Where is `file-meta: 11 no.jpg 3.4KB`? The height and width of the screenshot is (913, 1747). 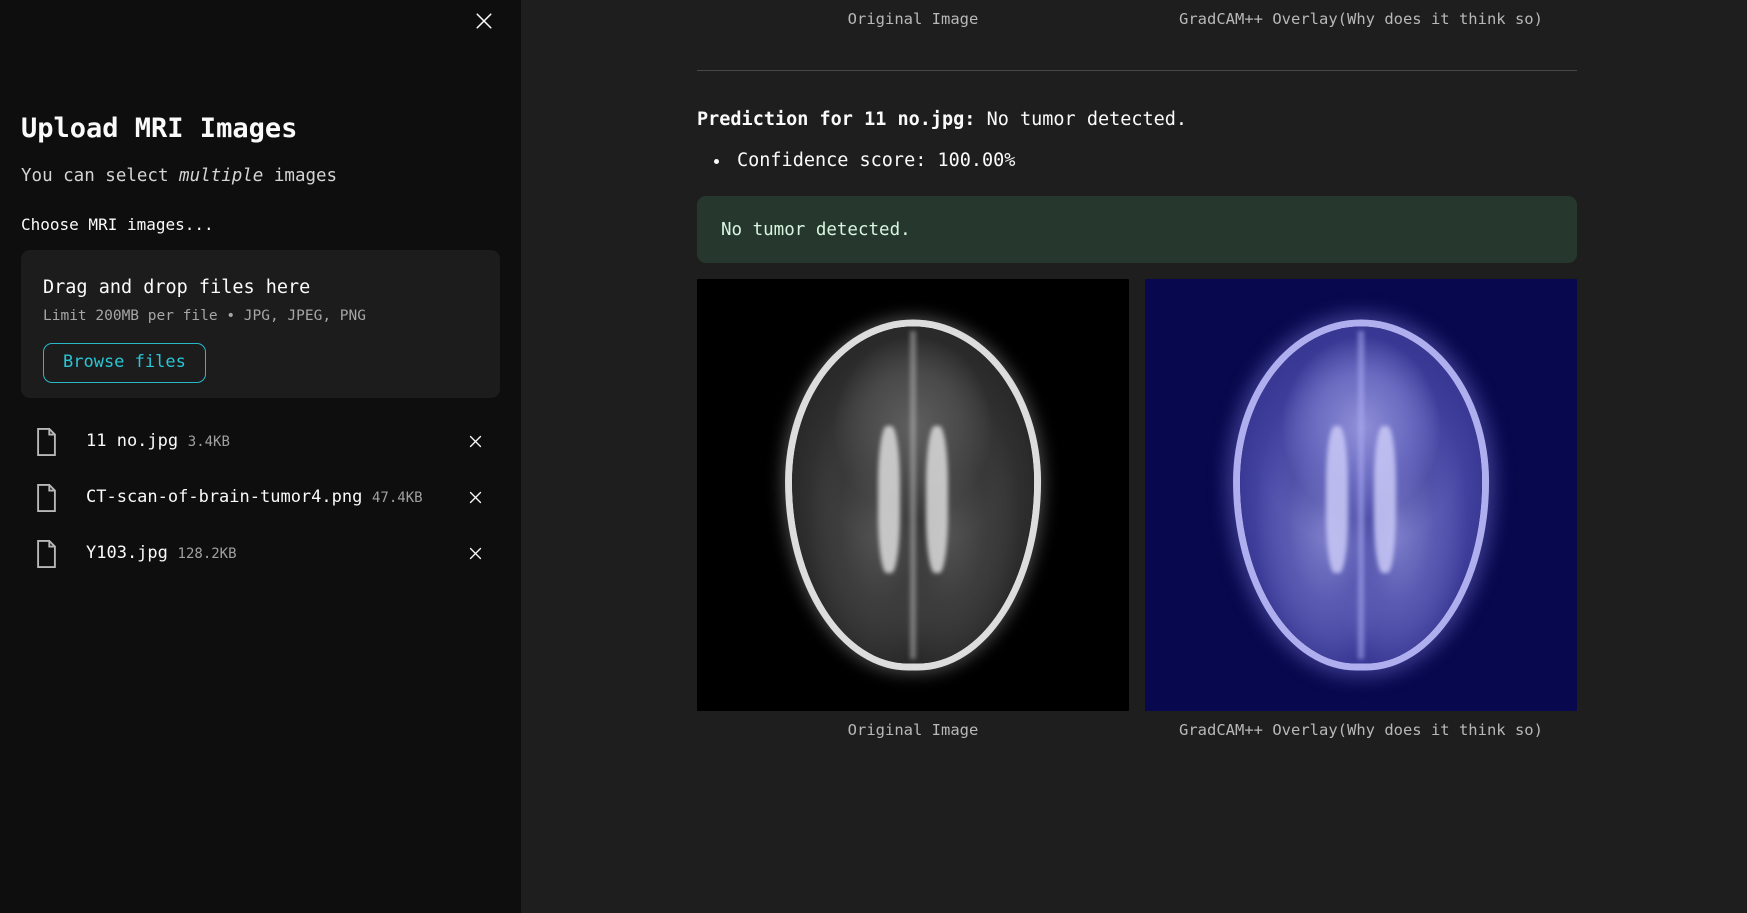 file-meta: 11 no.jpg 3.4KB is located at coordinates (261, 441).